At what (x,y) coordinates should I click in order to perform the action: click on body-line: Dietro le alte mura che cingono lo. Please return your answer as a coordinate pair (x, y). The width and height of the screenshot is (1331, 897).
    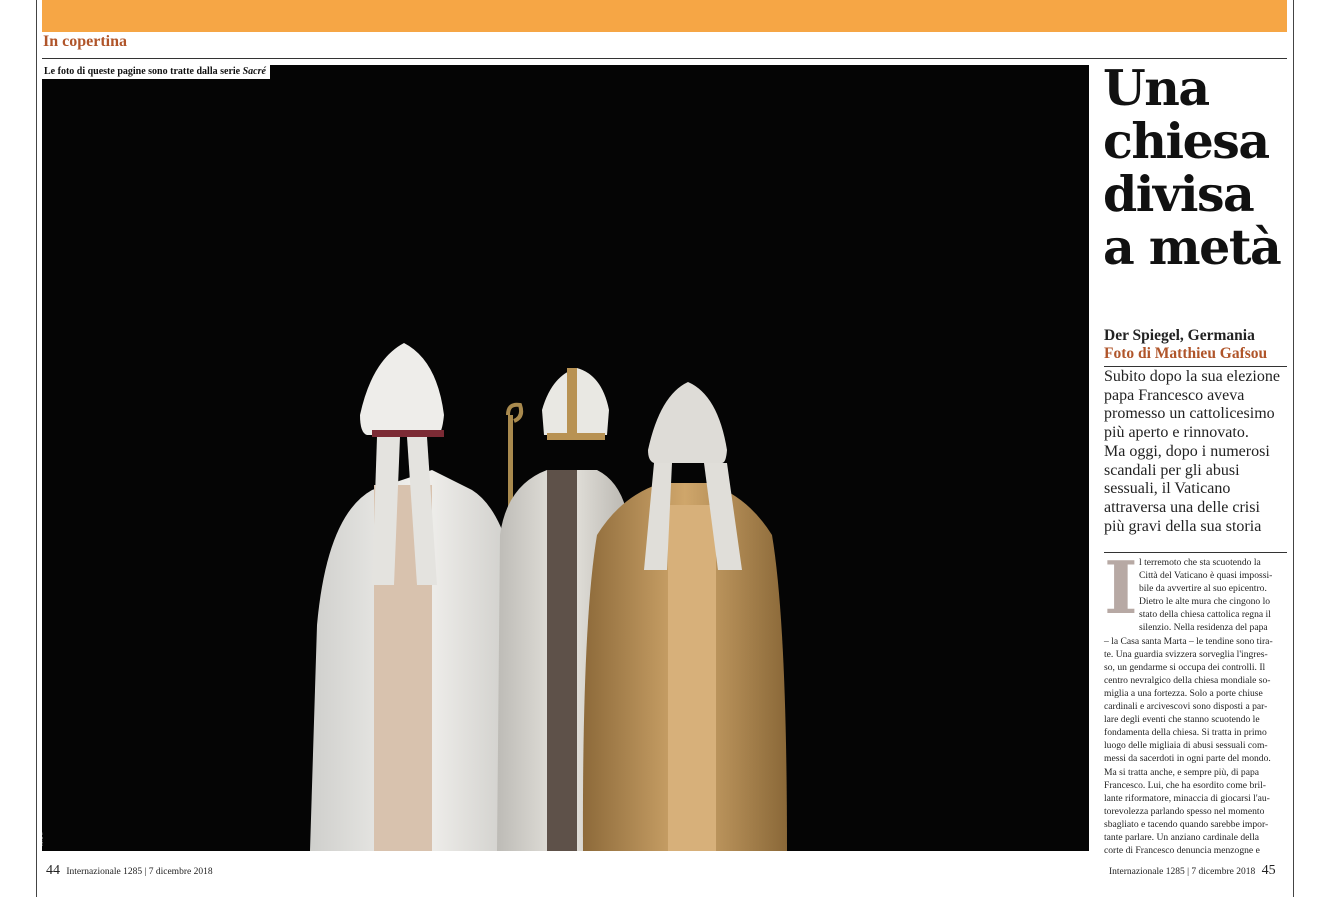
    Looking at the image, I should click on (1205, 602).